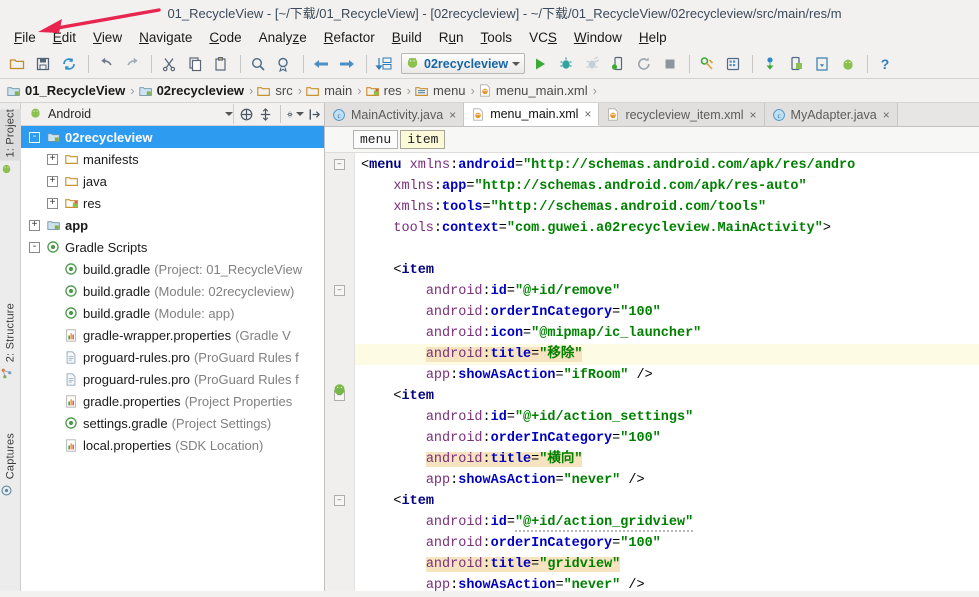  I want to click on code-line: android:title="移除", so click(667, 354).